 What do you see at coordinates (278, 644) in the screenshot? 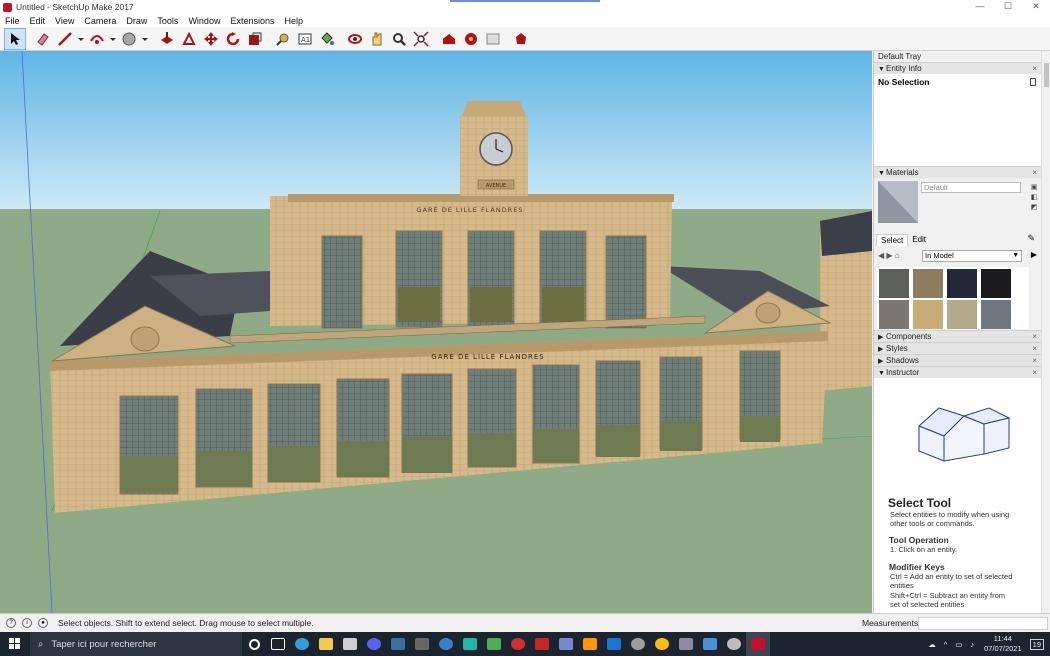
I see `task-view-icon` at bounding box center [278, 644].